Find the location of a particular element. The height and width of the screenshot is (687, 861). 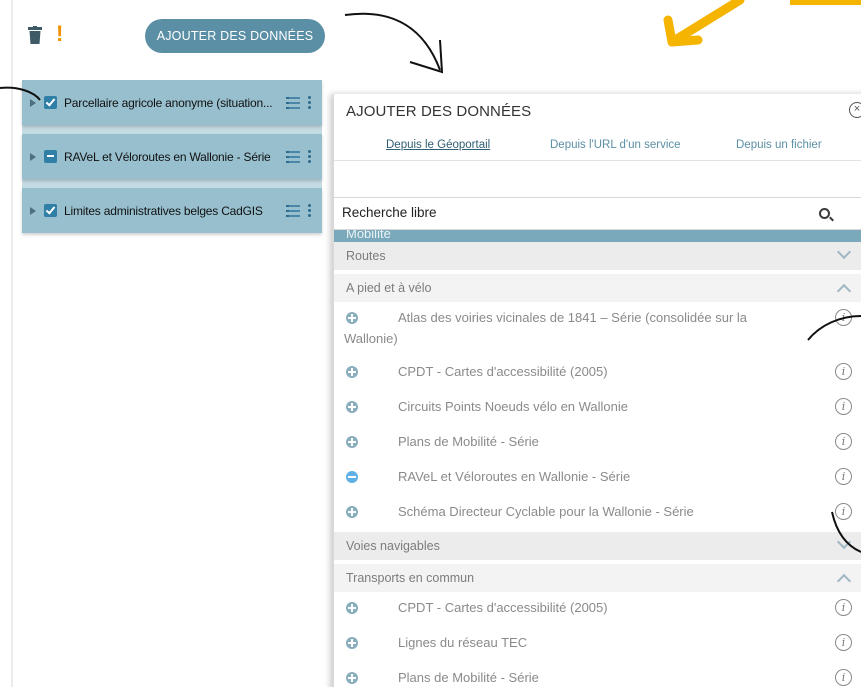

subcategory-label: Routes is located at coordinates (366, 256).